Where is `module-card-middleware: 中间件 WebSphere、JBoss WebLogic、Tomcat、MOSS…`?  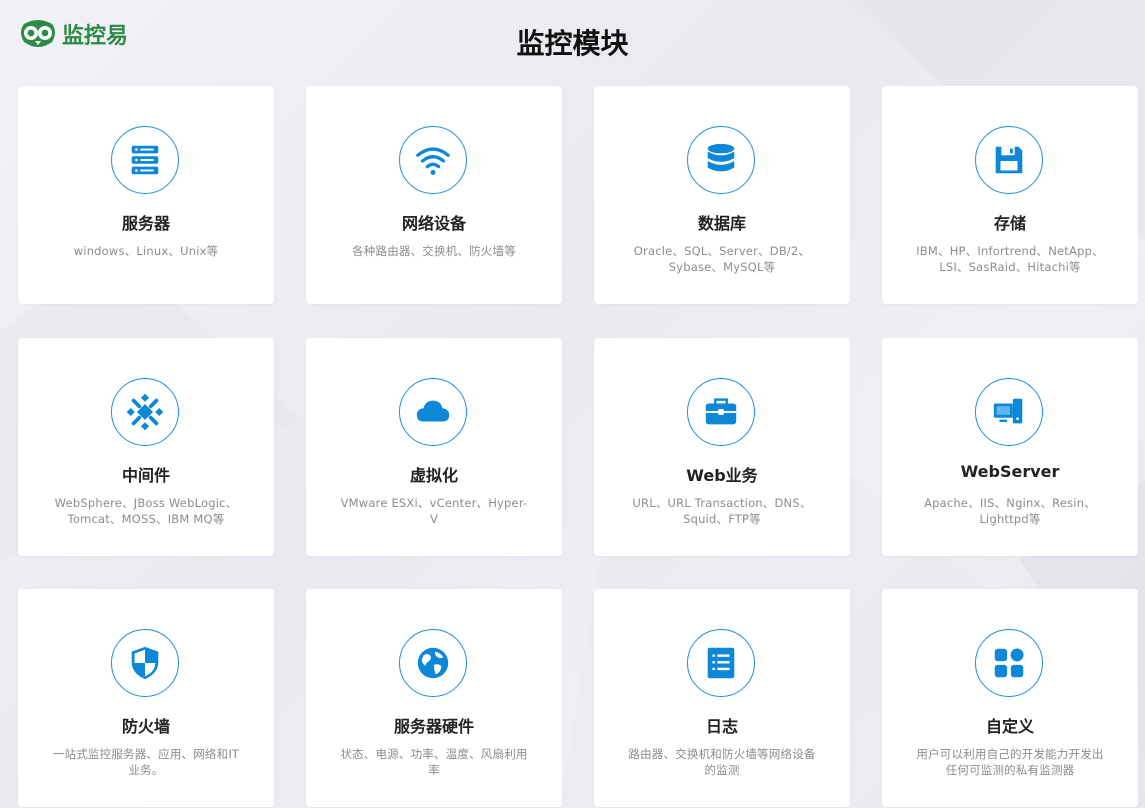 module-card-middleware: 中间件 WebSphere、JBoss WebLogic、Tomcat、MOSS… is located at coordinates (146, 447).